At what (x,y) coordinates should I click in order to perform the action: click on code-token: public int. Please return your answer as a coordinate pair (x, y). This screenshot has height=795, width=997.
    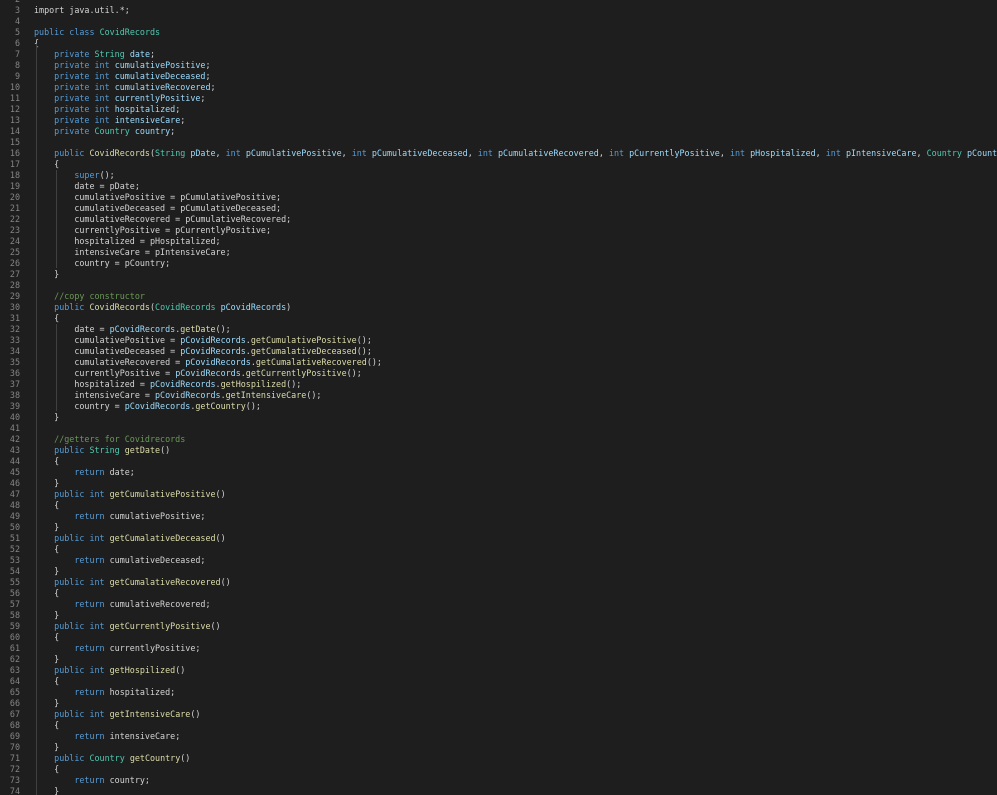
    Looking at the image, I should click on (72, 714).